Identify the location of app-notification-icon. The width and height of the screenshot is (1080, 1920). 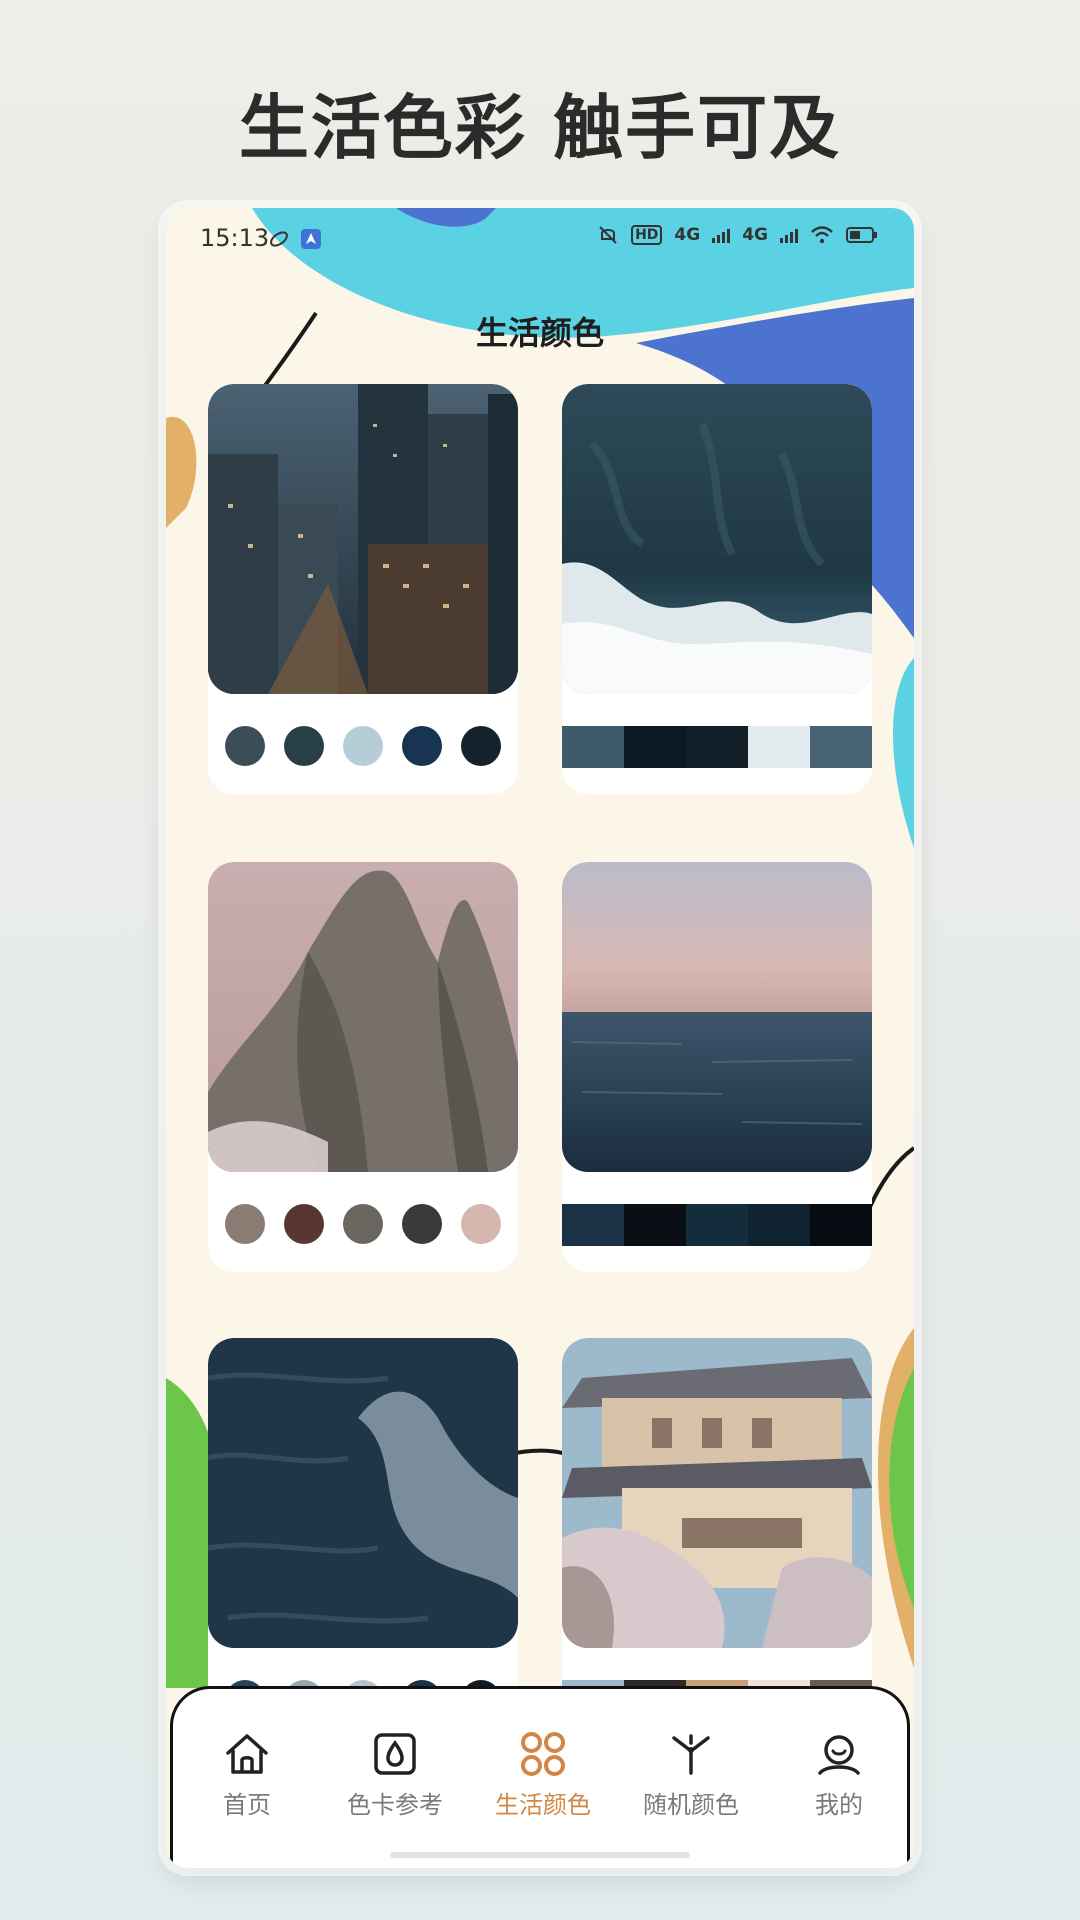
(279, 239).